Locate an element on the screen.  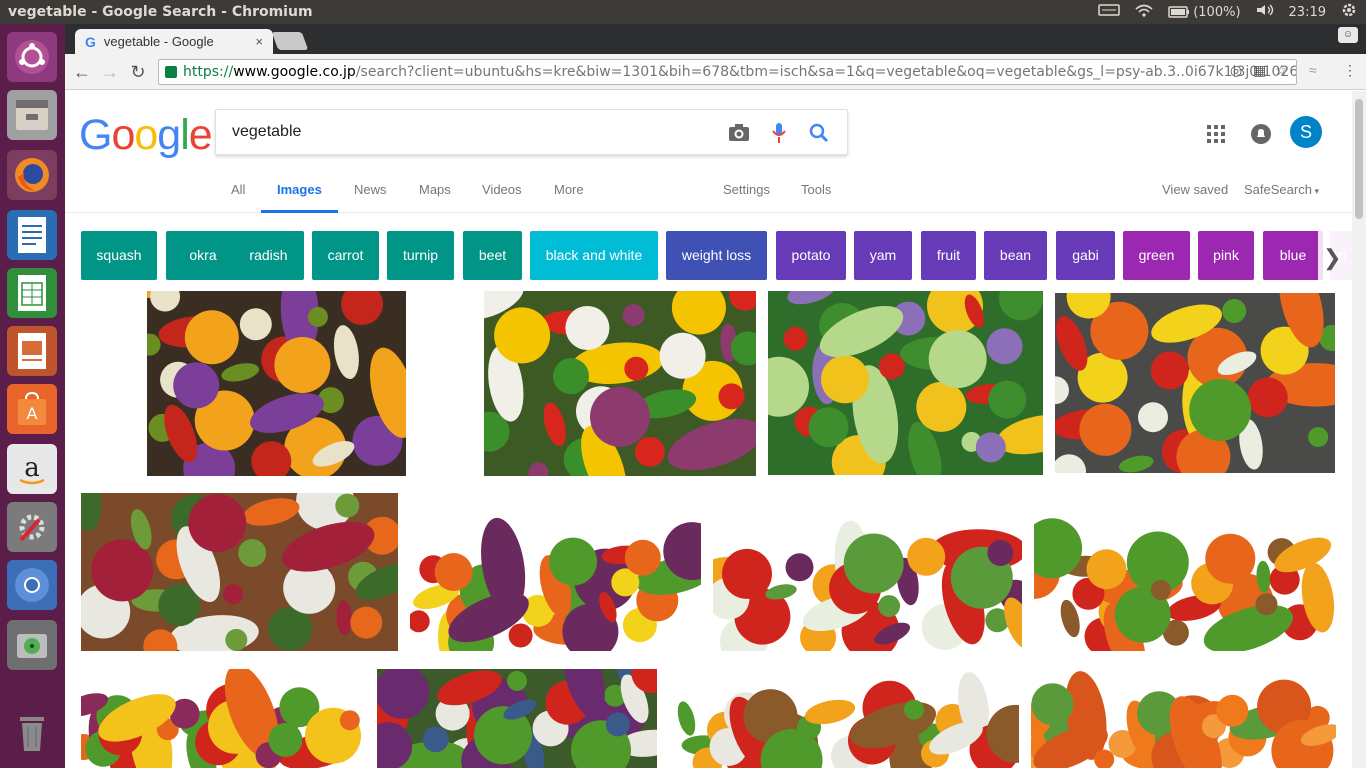
image-result-vegetables-row-white is located at coordinates (867, 572).